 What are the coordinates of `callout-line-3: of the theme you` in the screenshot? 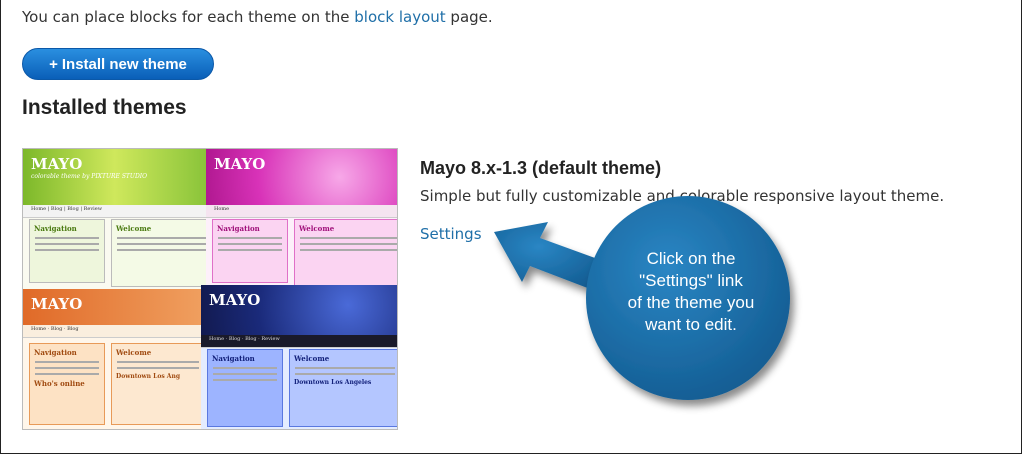 It's located at (691, 302).